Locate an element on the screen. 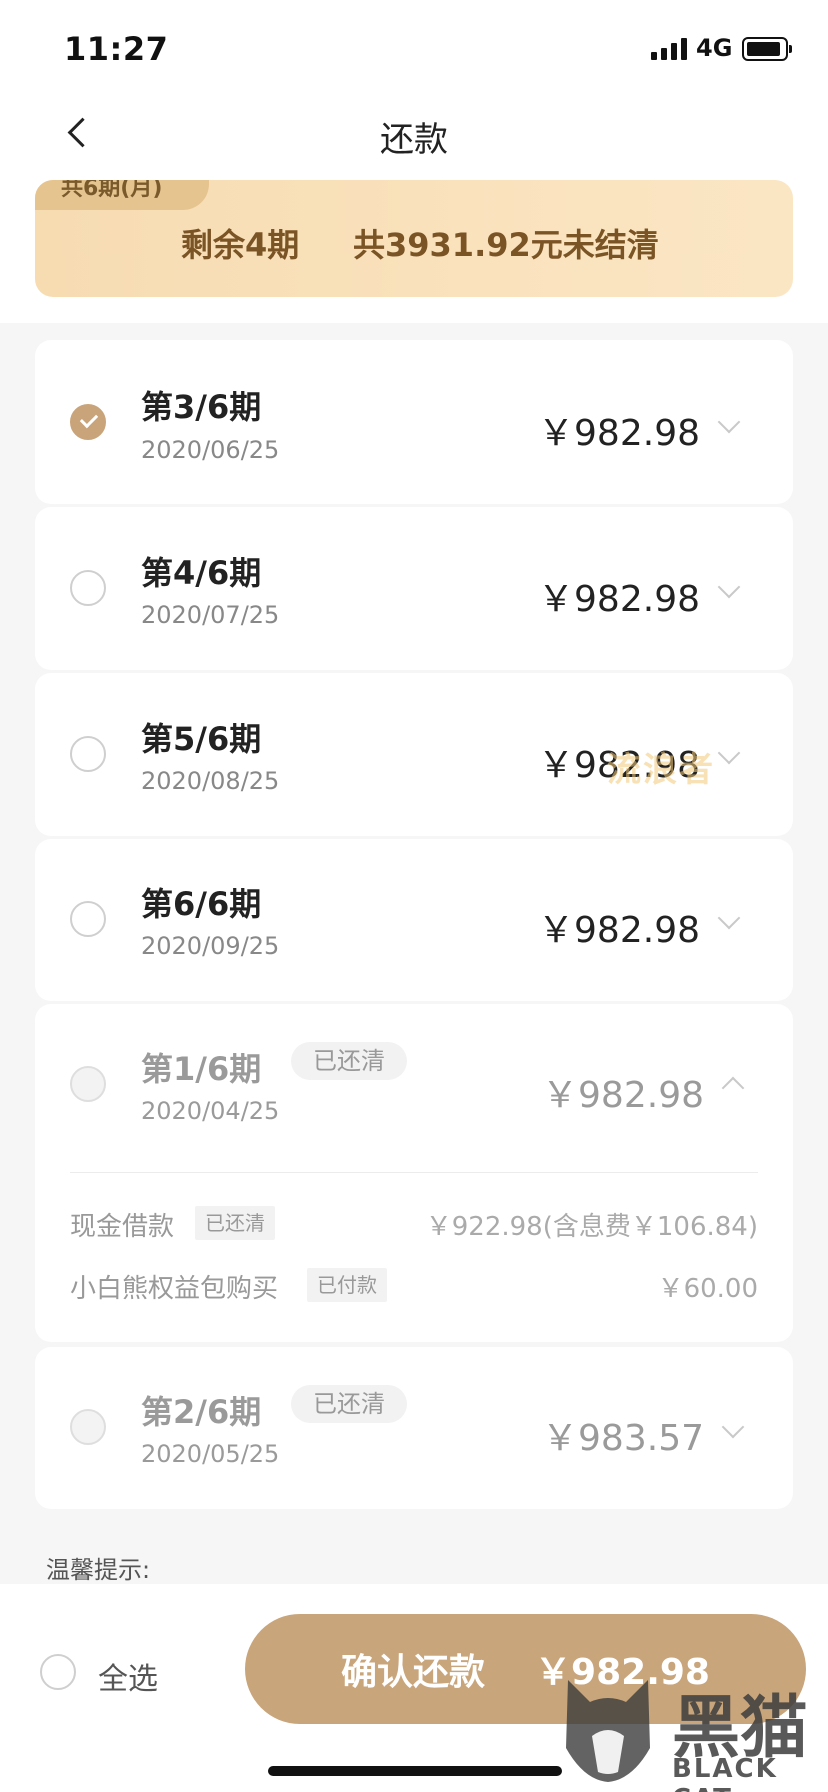 The image size is (828, 1792). divider is located at coordinates (414, 1172).